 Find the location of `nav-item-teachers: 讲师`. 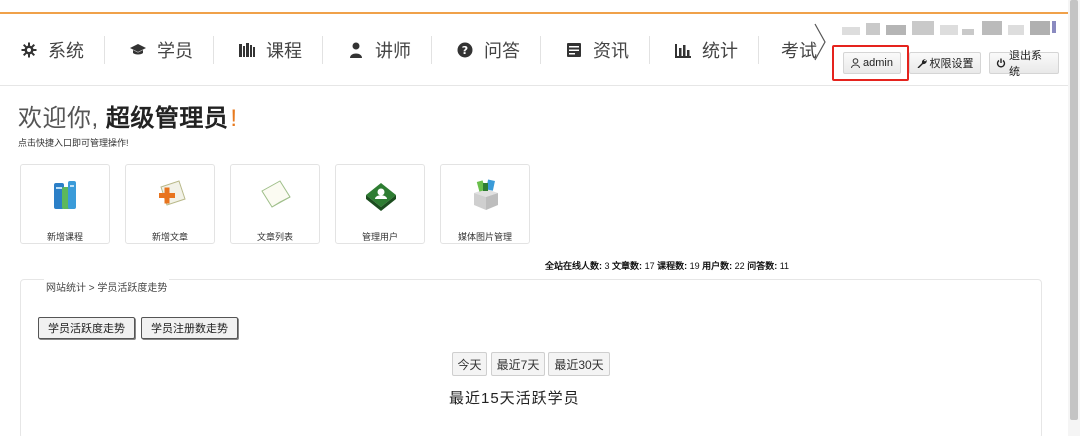

nav-item-teachers: 讲师 is located at coordinates (388, 50).